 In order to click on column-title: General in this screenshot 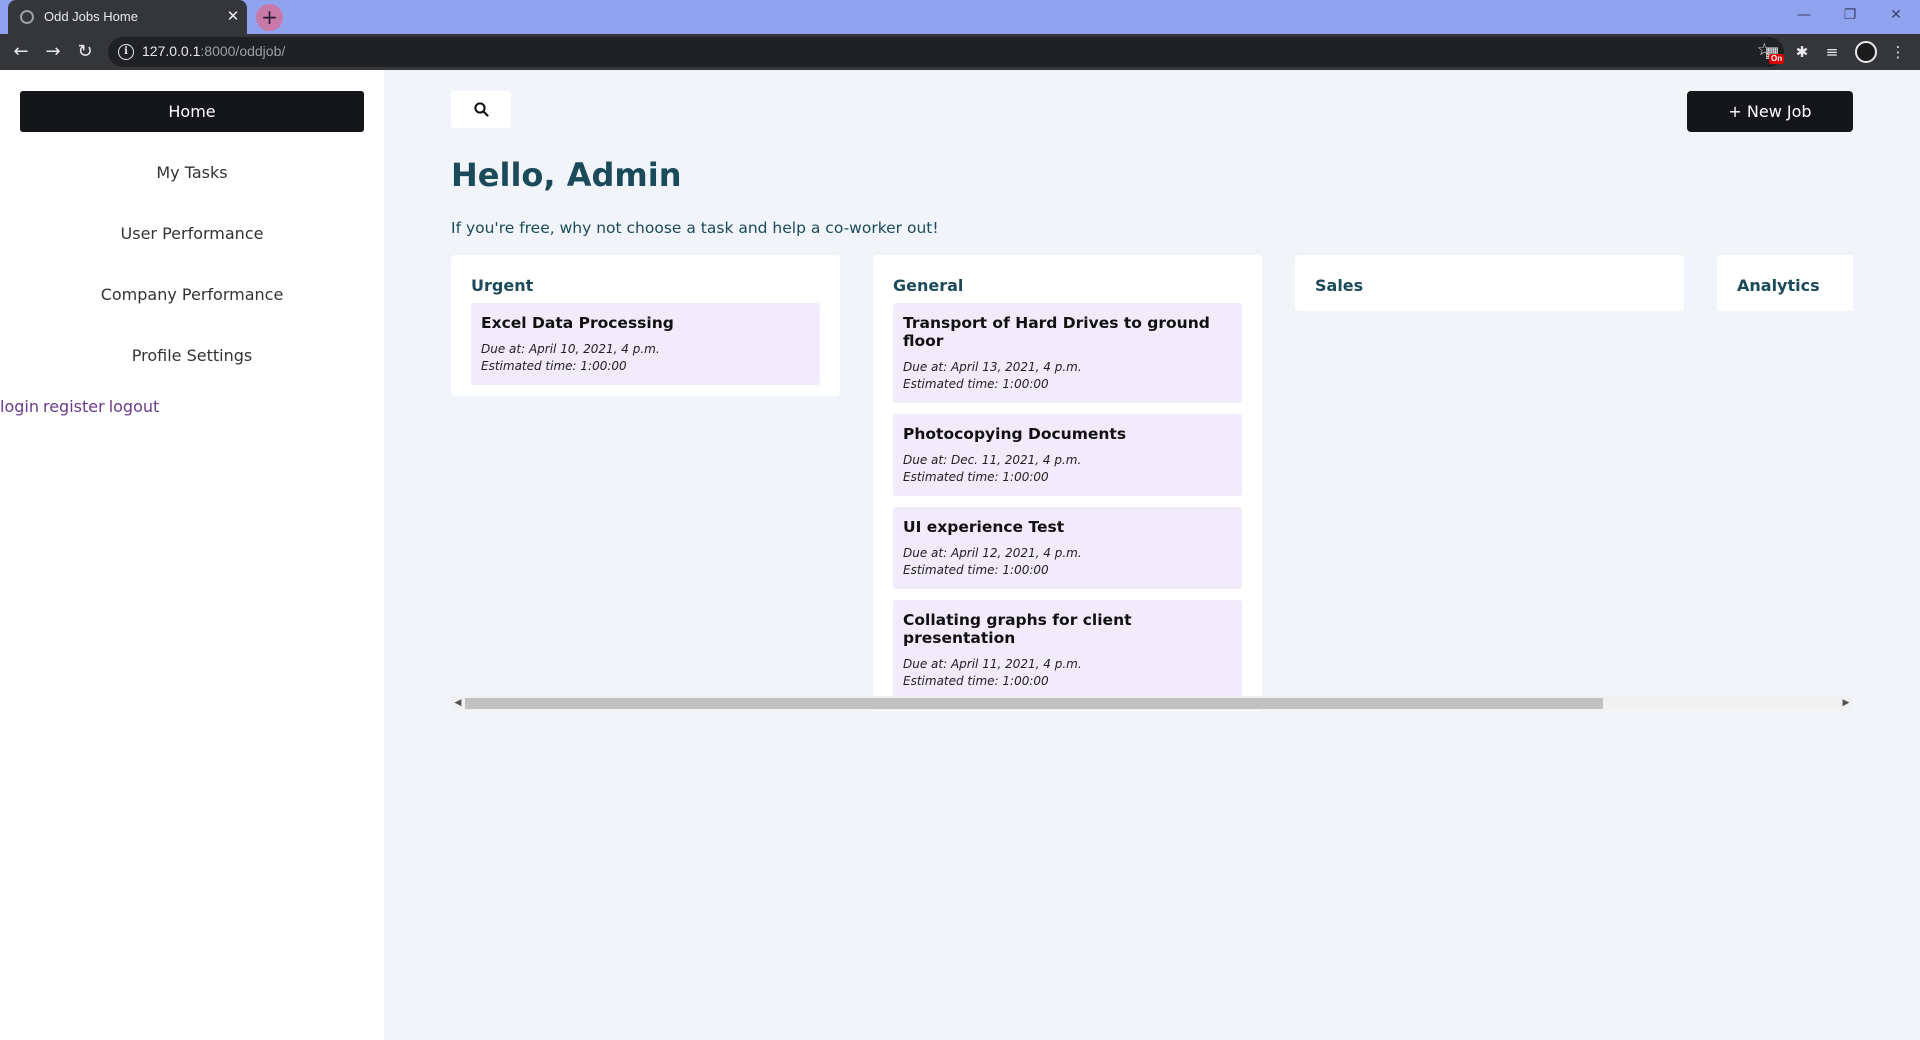, I will do `click(928, 285)`.